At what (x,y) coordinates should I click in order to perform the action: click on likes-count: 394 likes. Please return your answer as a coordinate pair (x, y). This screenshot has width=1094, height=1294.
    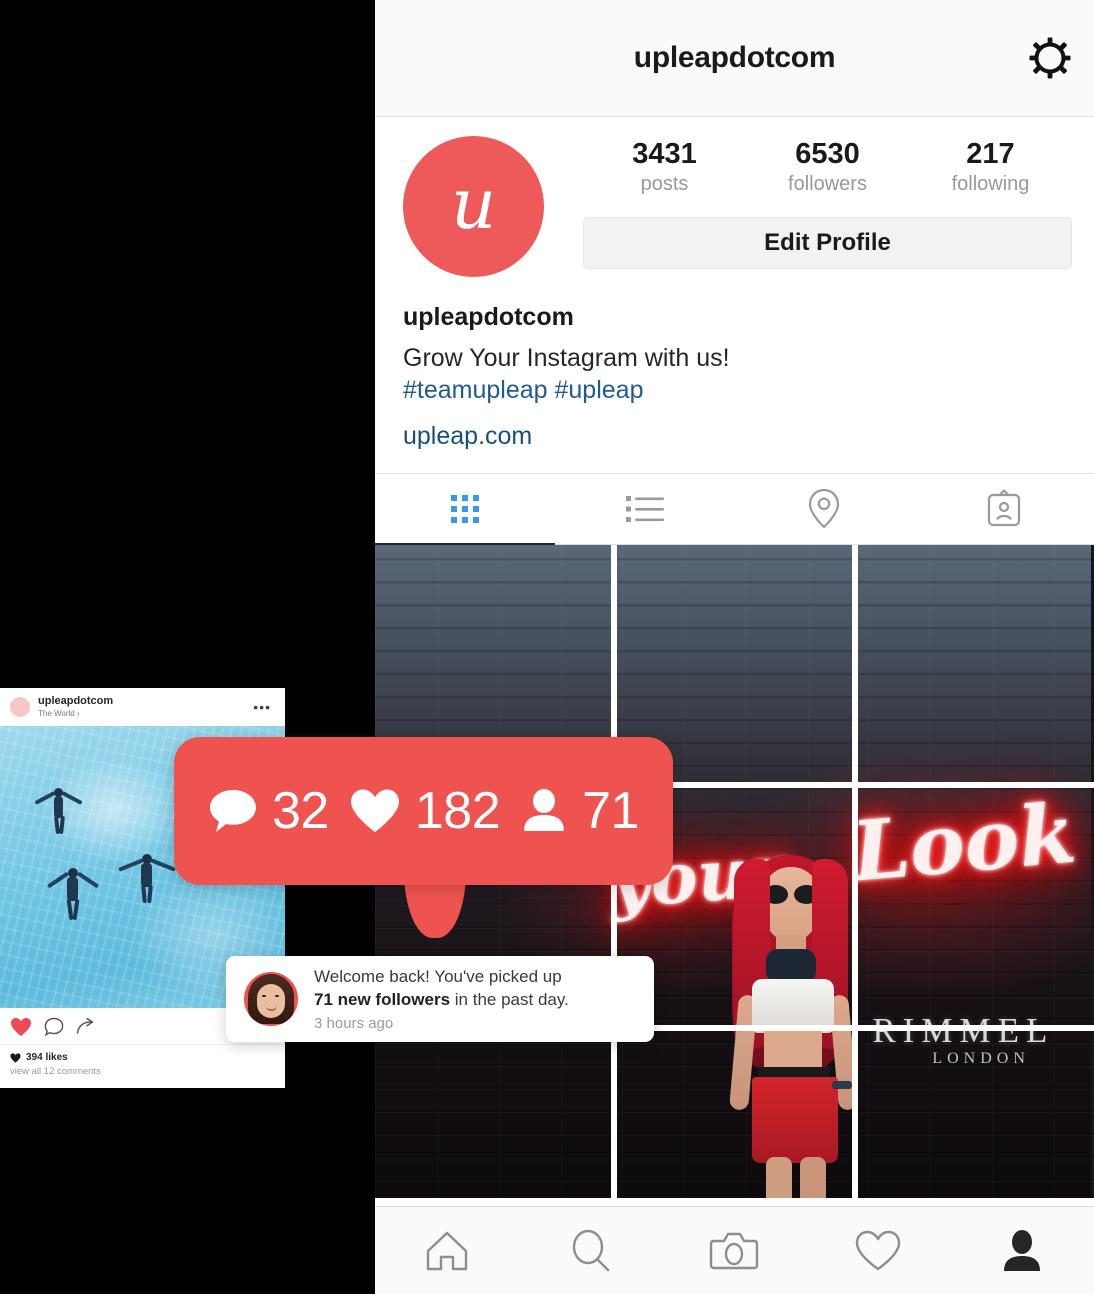
    Looking at the image, I should click on (47, 1057).